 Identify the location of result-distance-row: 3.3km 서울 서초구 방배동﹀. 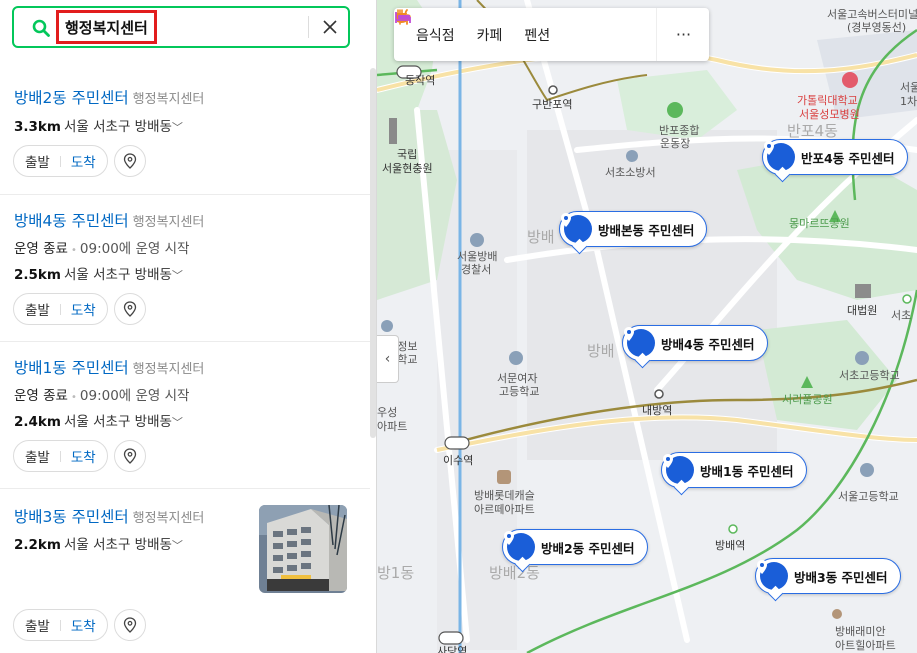
(98, 125).